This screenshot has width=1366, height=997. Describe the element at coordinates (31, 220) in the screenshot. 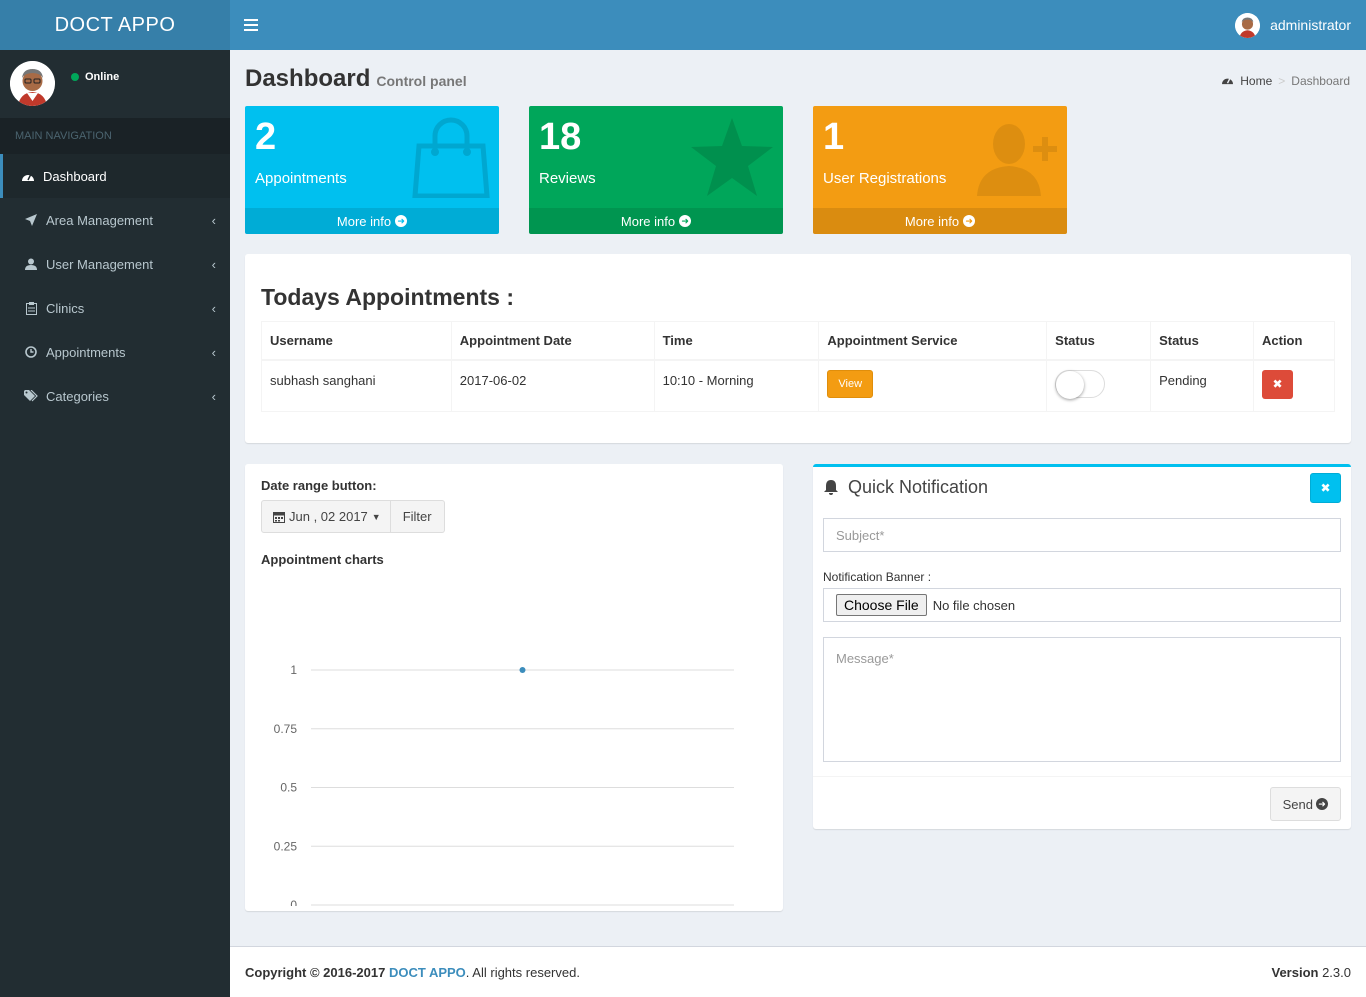

I see `location-arrow-icon` at that location.